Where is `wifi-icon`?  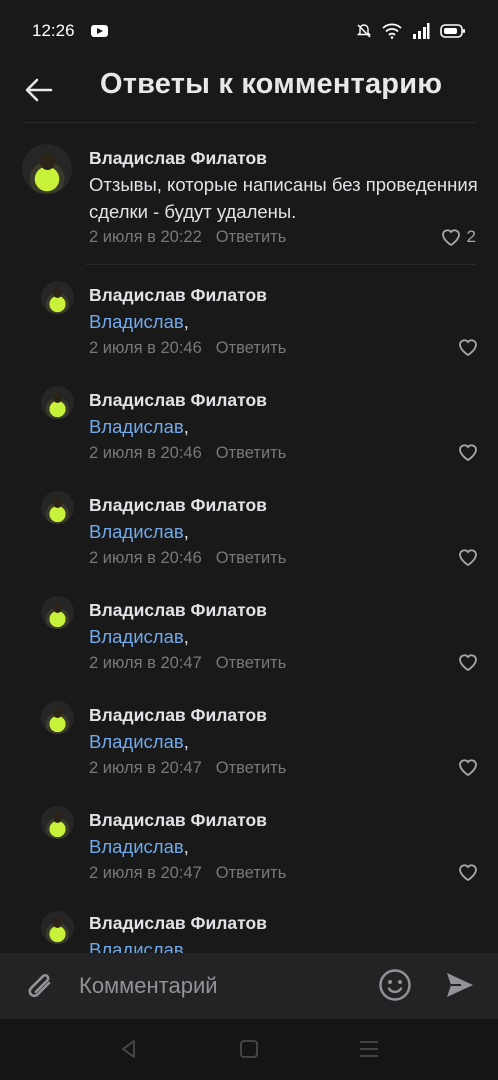 wifi-icon is located at coordinates (392, 31).